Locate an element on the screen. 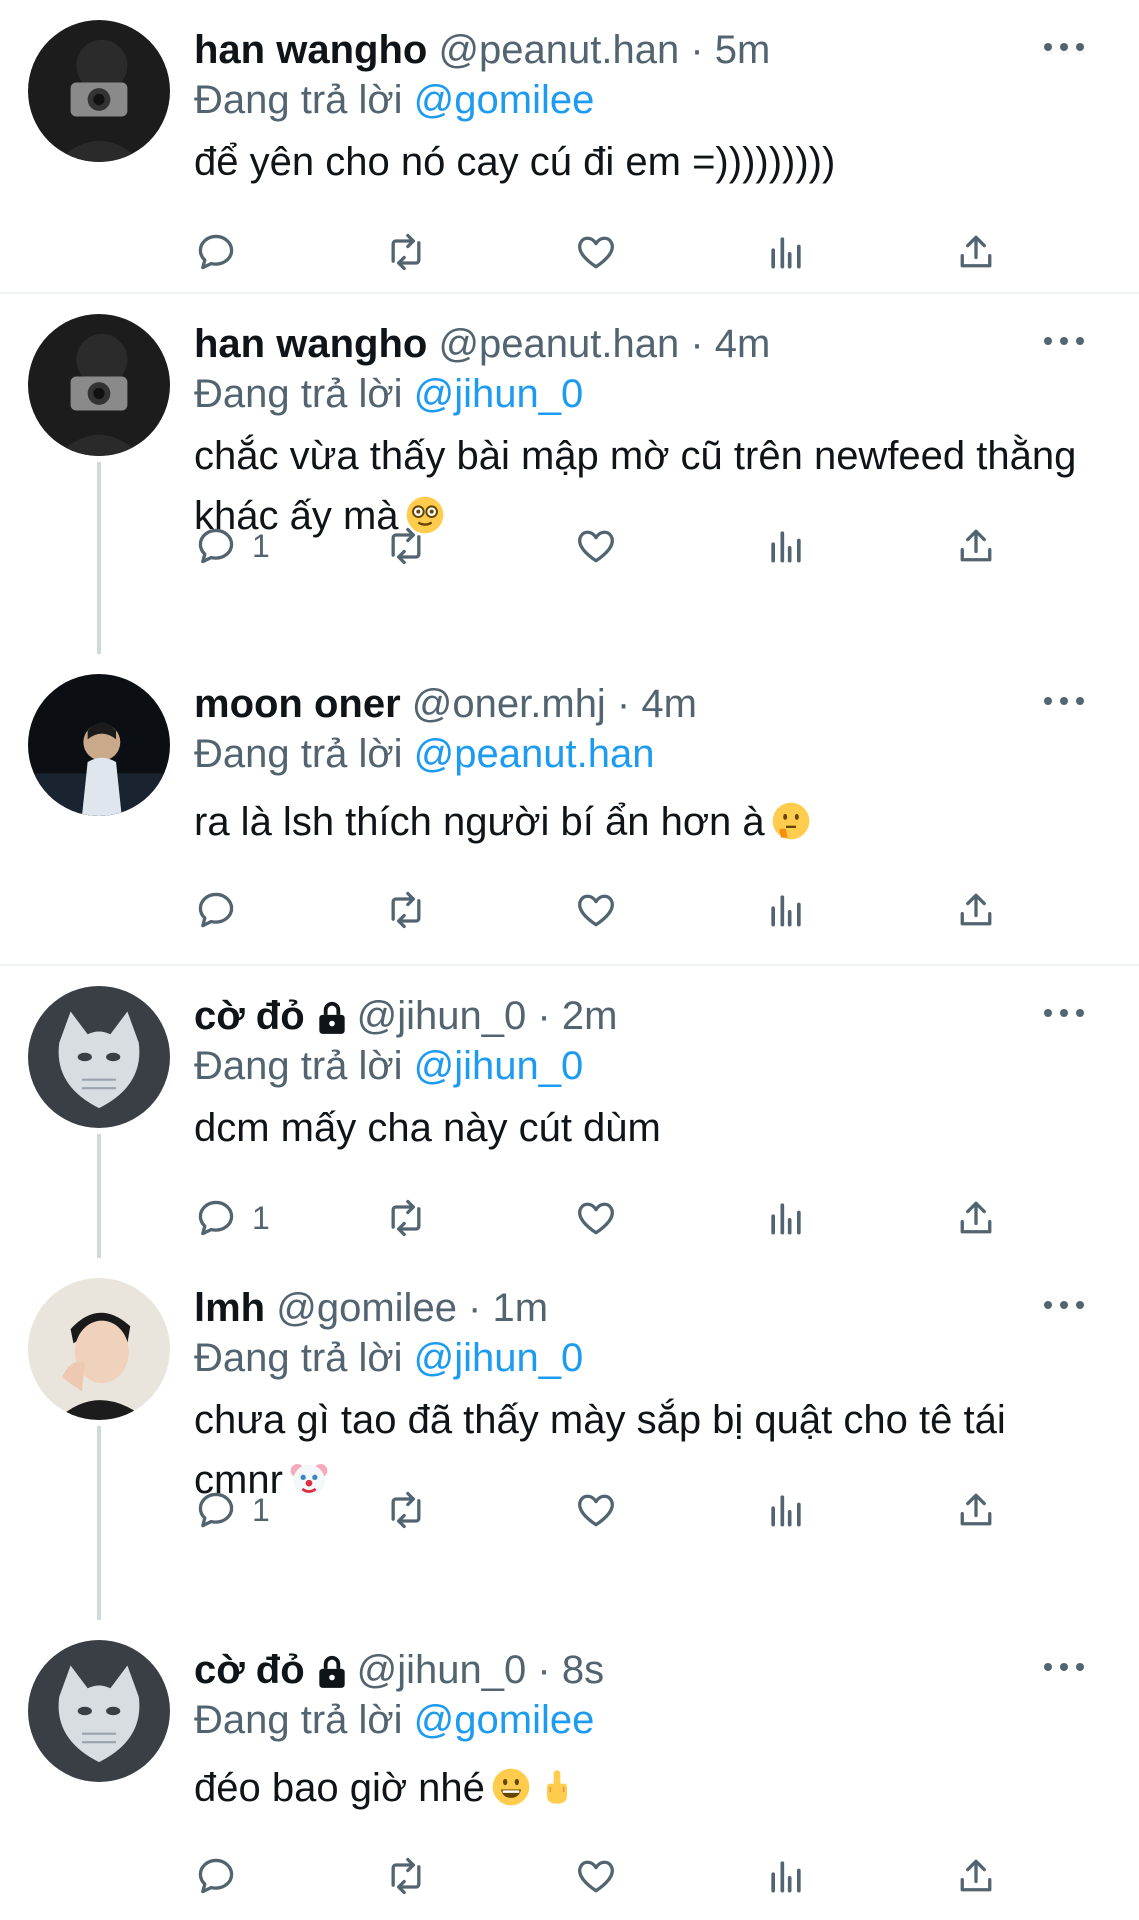  action-bar: 1 is located at coordinates (604, 1218).